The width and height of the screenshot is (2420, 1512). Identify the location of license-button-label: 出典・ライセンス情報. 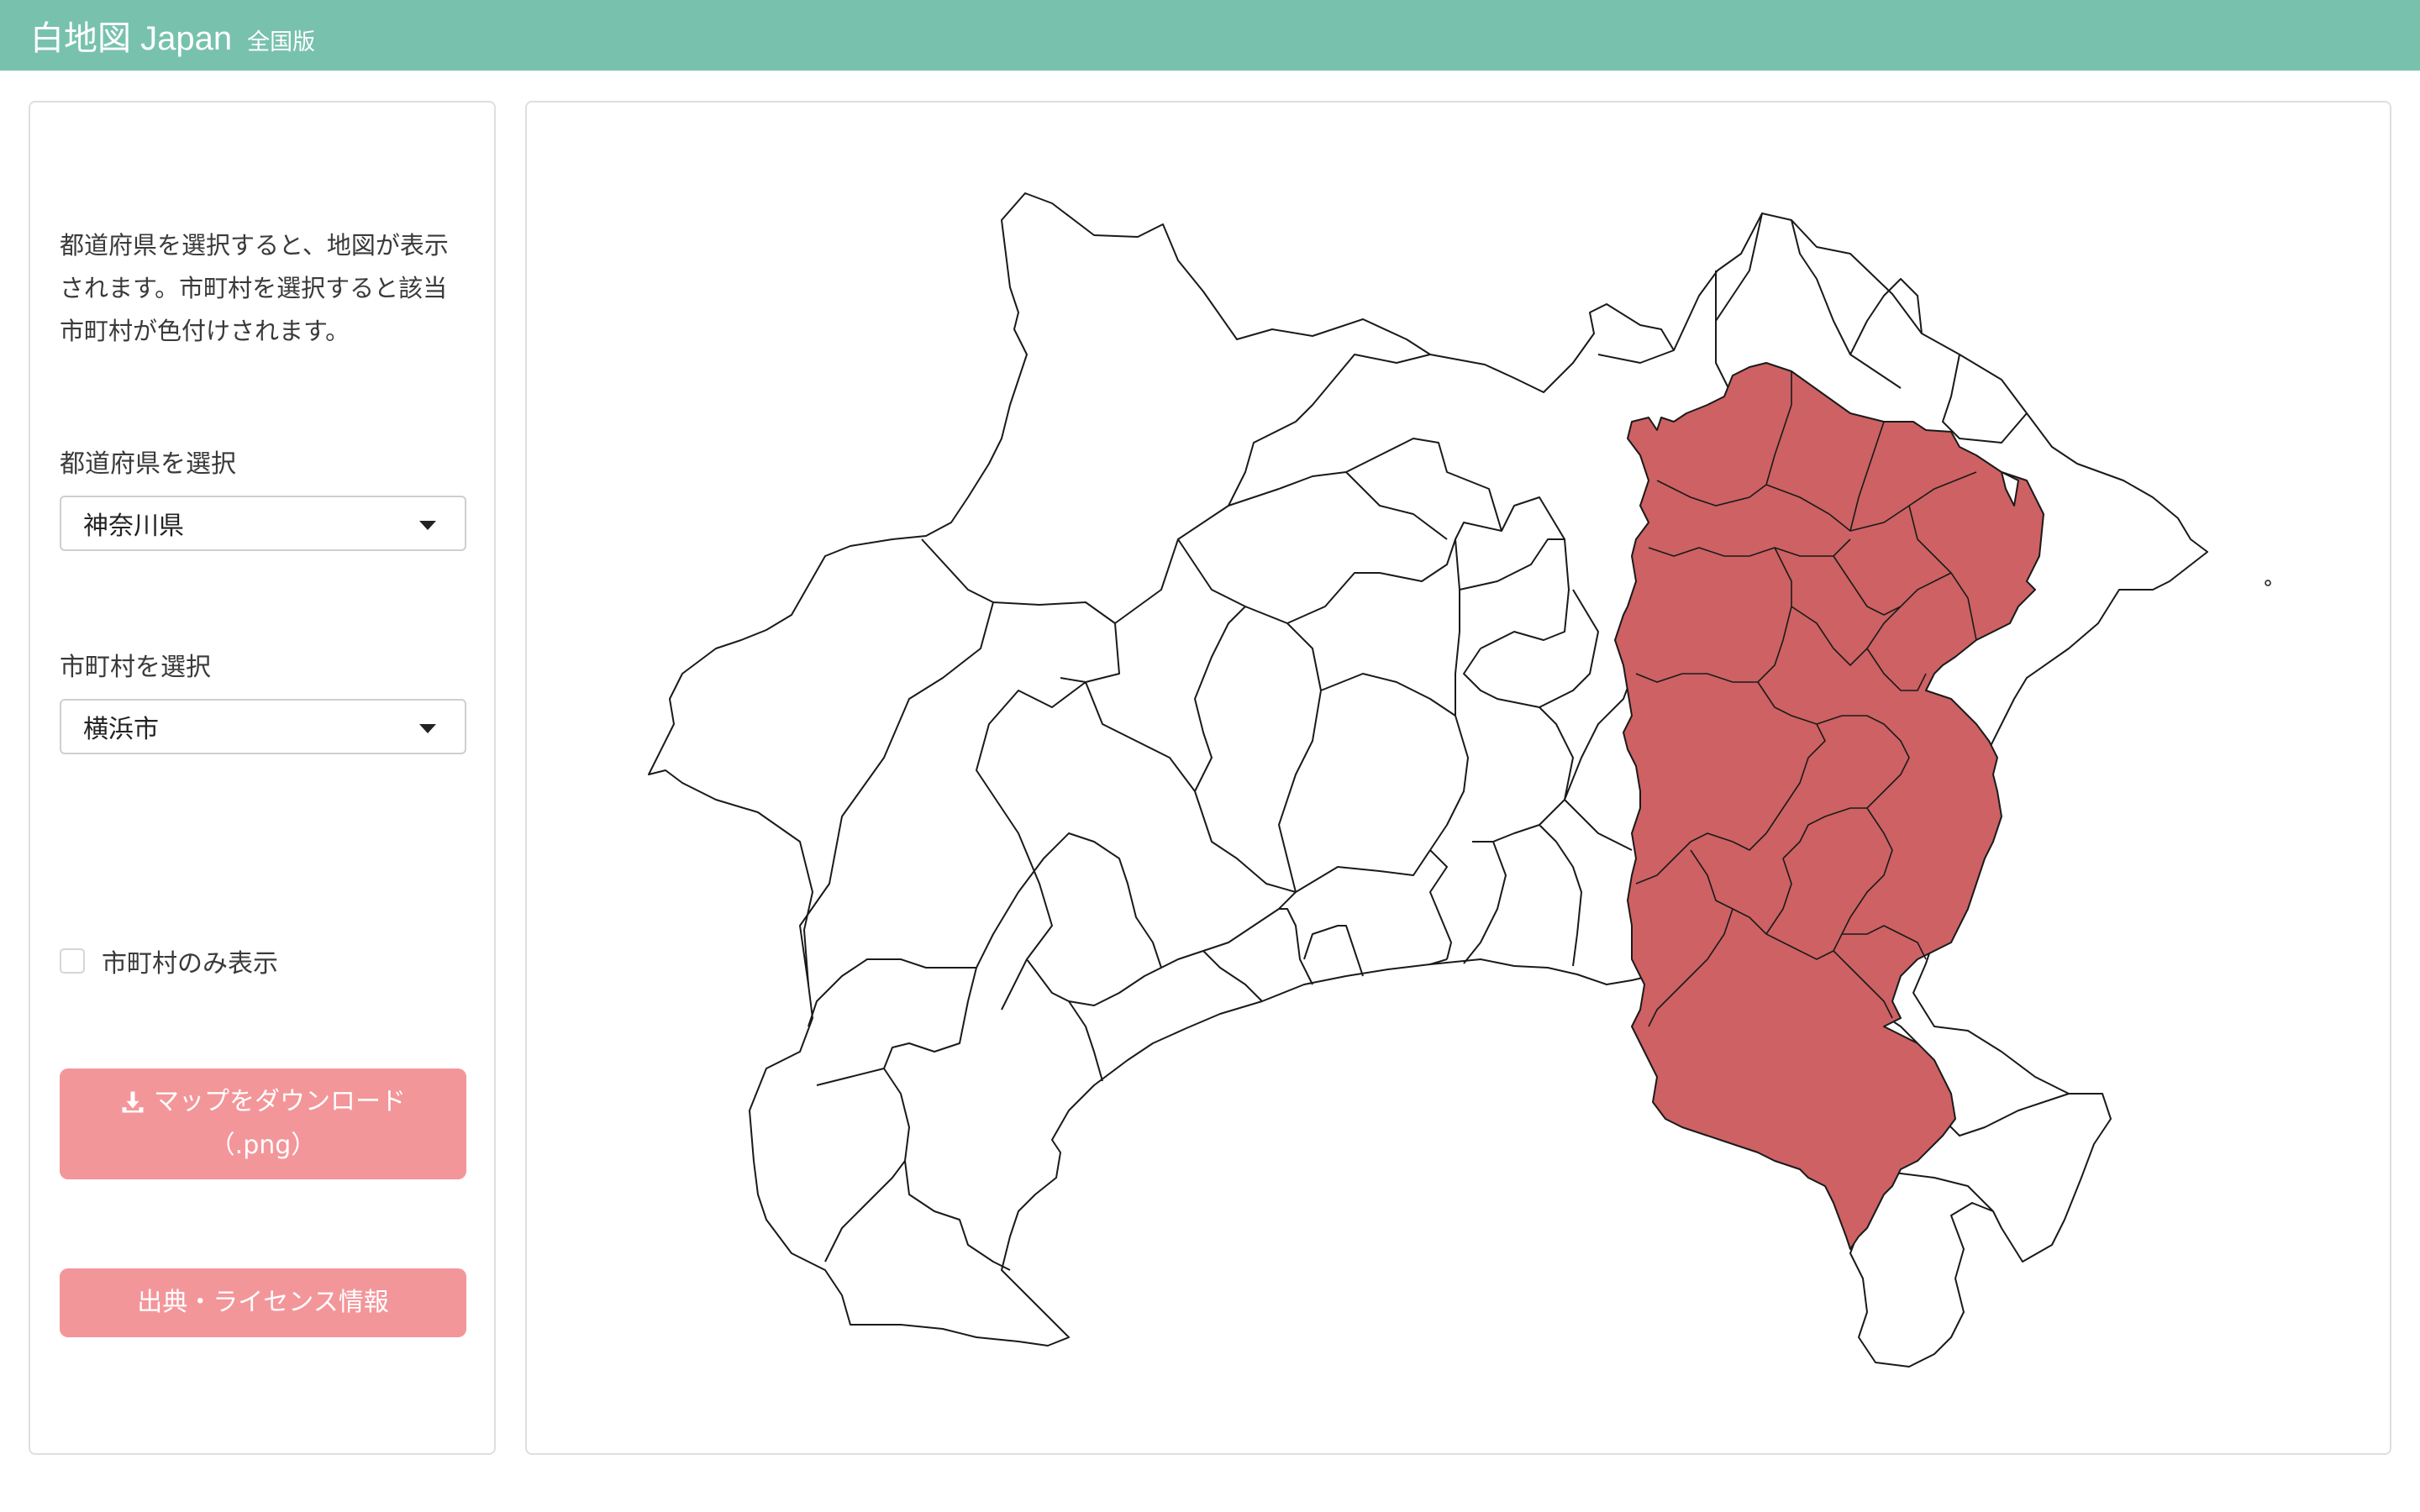
(263, 1302).